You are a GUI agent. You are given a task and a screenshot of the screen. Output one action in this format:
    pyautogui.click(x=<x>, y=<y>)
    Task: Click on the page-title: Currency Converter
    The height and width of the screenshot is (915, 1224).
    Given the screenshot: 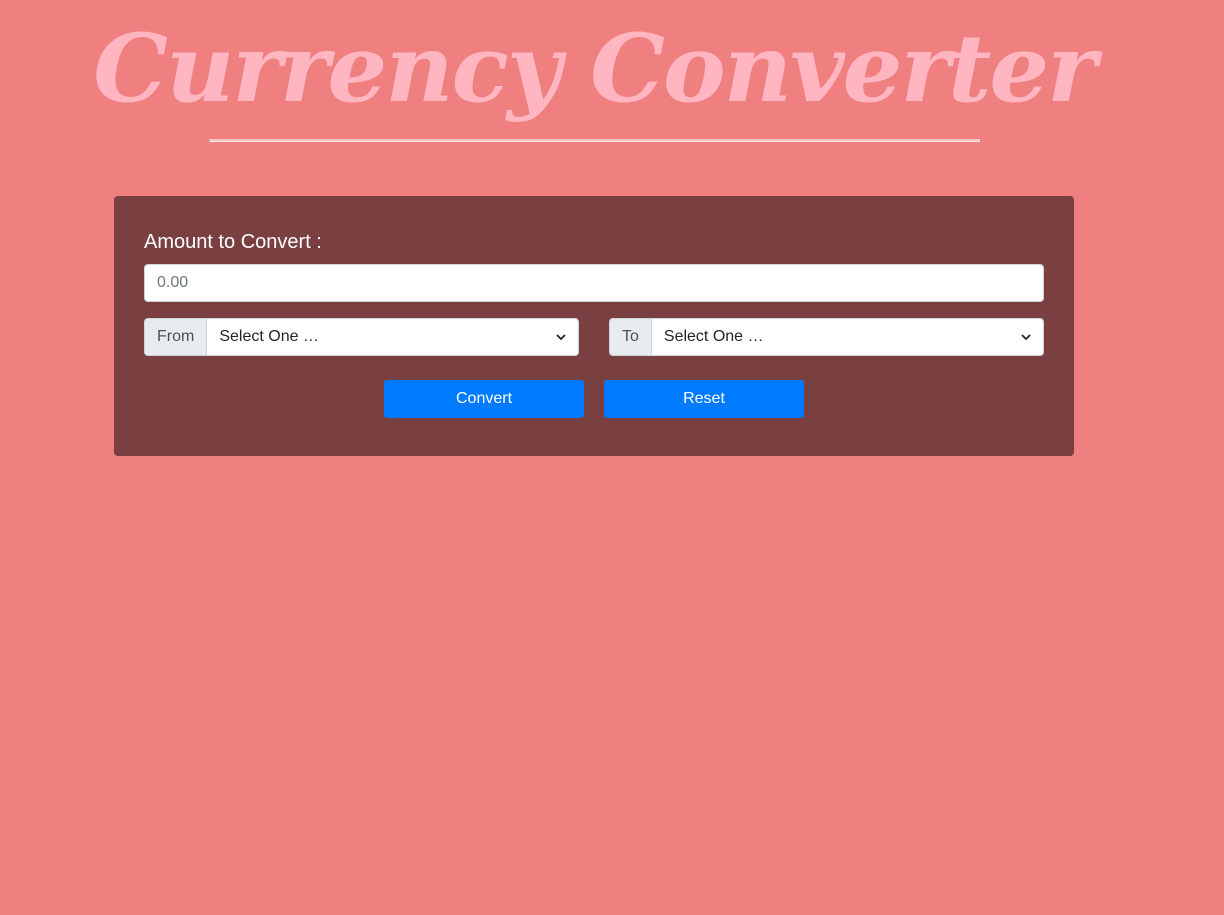 What is the action you would take?
    pyautogui.click(x=595, y=69)
    